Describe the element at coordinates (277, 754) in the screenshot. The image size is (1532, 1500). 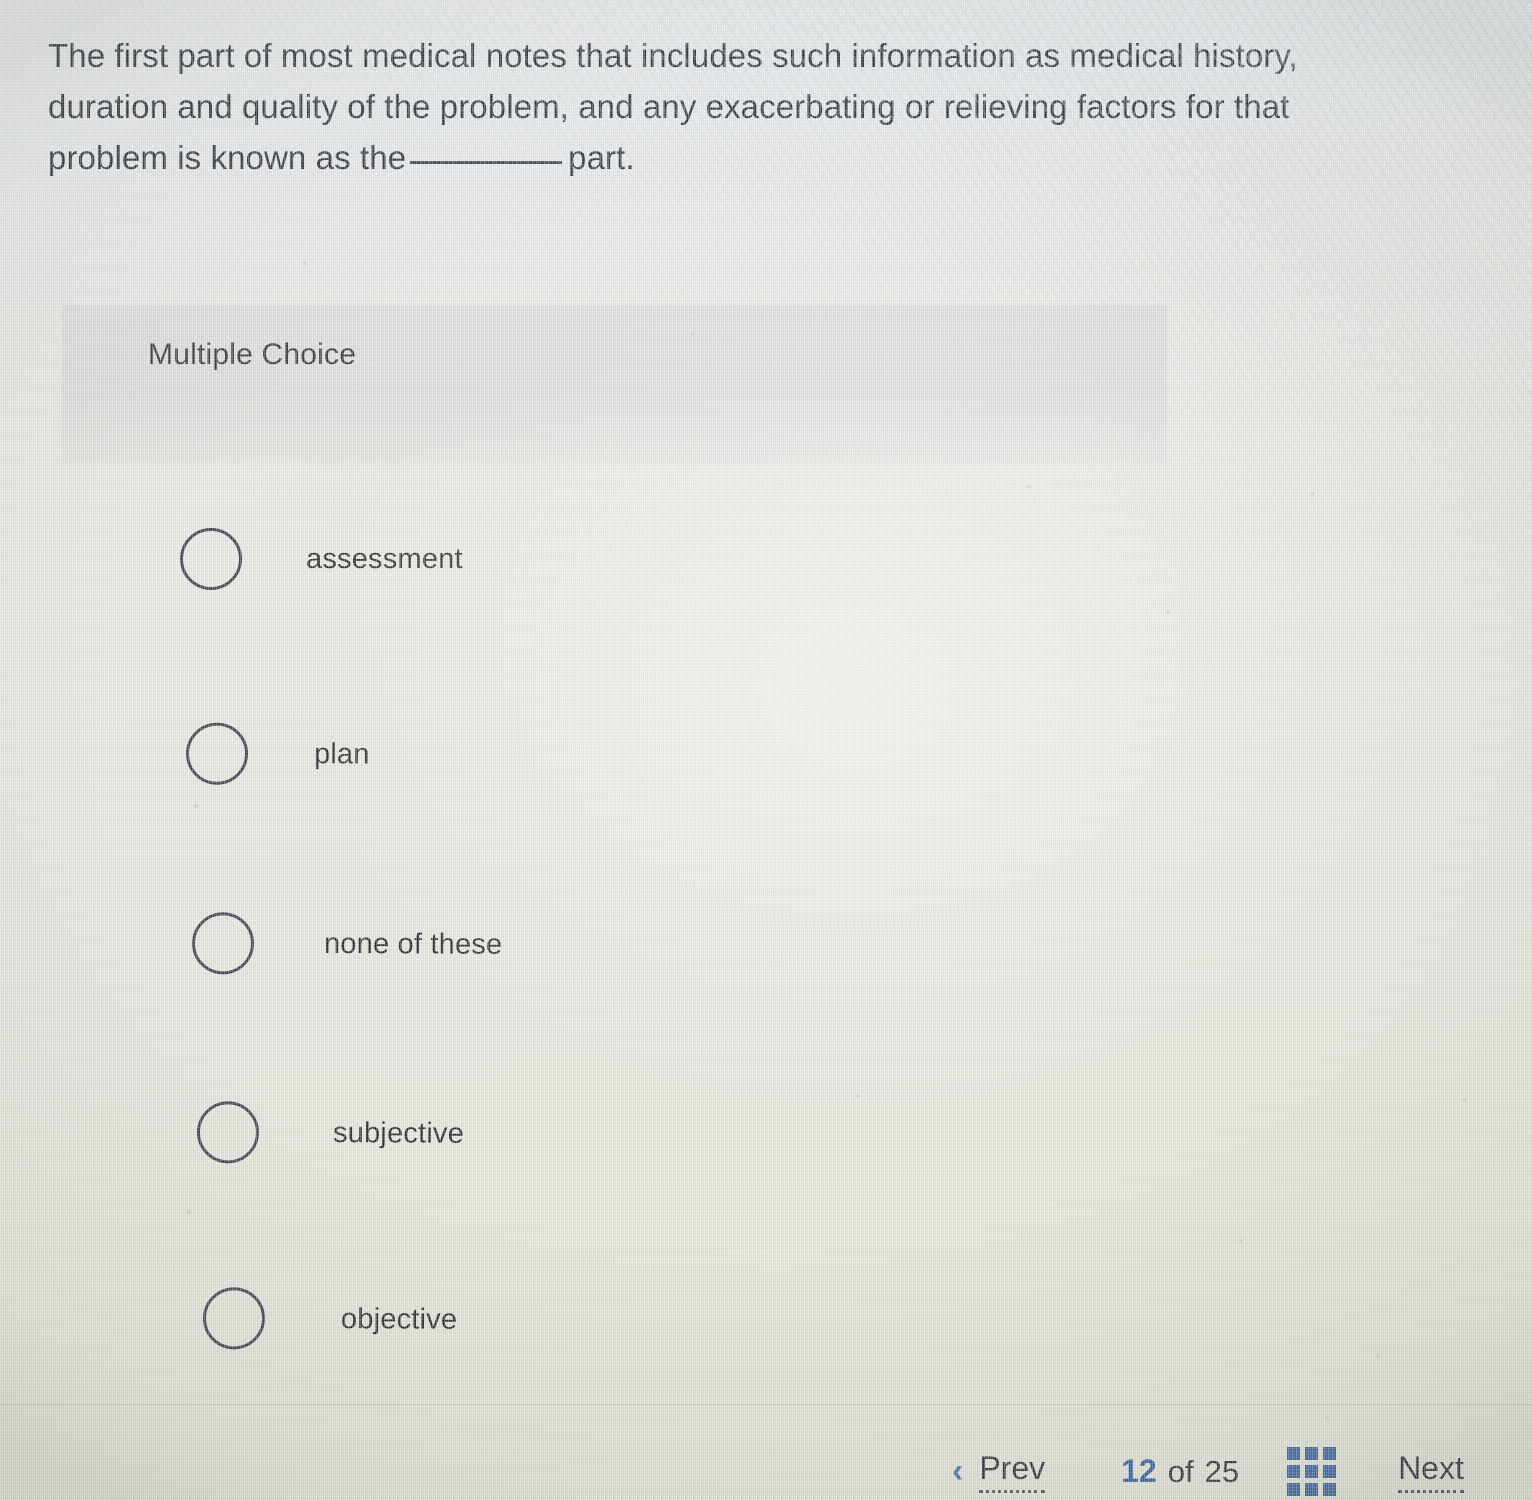
I see `option-plan: plan` at that location.